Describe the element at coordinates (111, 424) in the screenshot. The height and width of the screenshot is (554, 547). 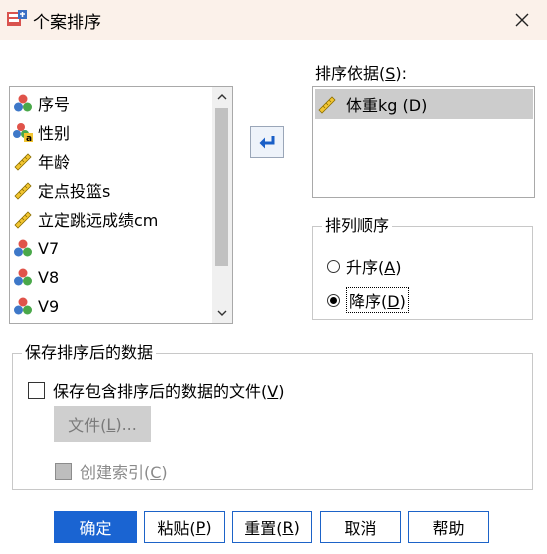
I see `file-button-mnemonic: L` at that location.